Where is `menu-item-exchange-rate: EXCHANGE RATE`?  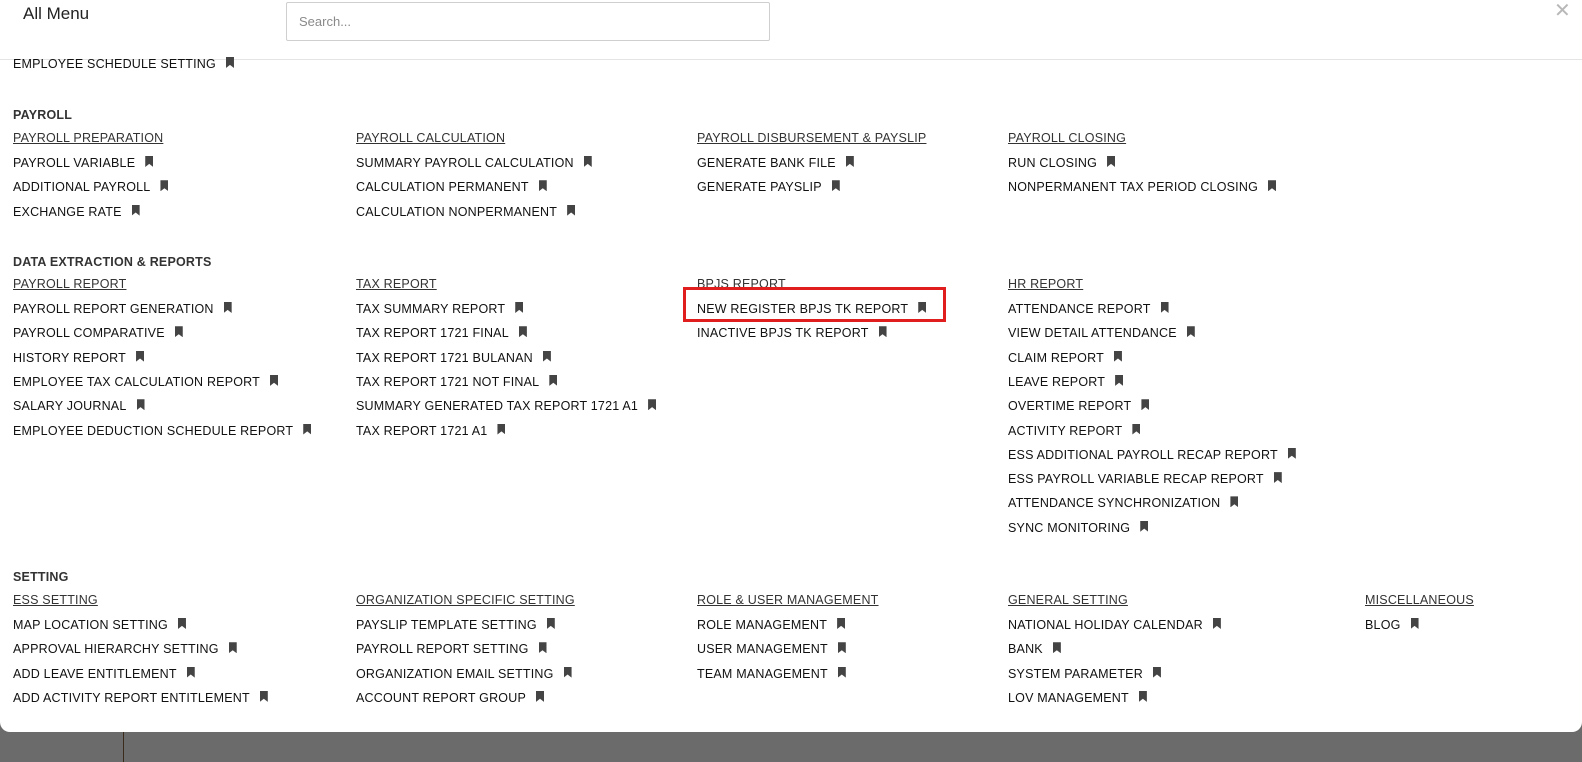 menu-item-exchange-rate: EXCHANGE RATE is located at coordinates (76, 212).